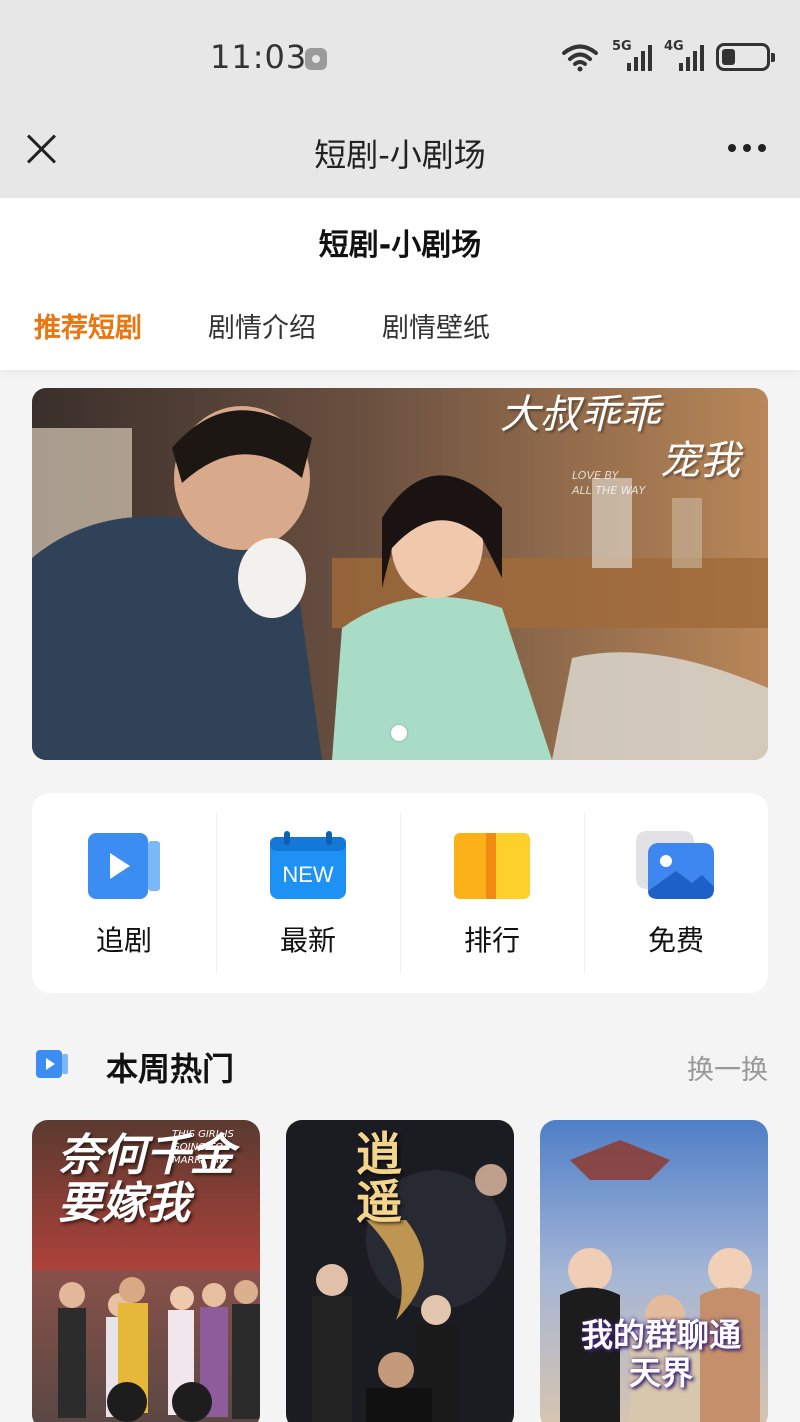 Image resolution: width=800 pixels, height=1422 pixels. Describe the element at coordinates (400, 284) in the screenshot. I see `page-header: 短剧-小剧场 推荐短剧 剧情介绍 剧情壁纸` at that location.